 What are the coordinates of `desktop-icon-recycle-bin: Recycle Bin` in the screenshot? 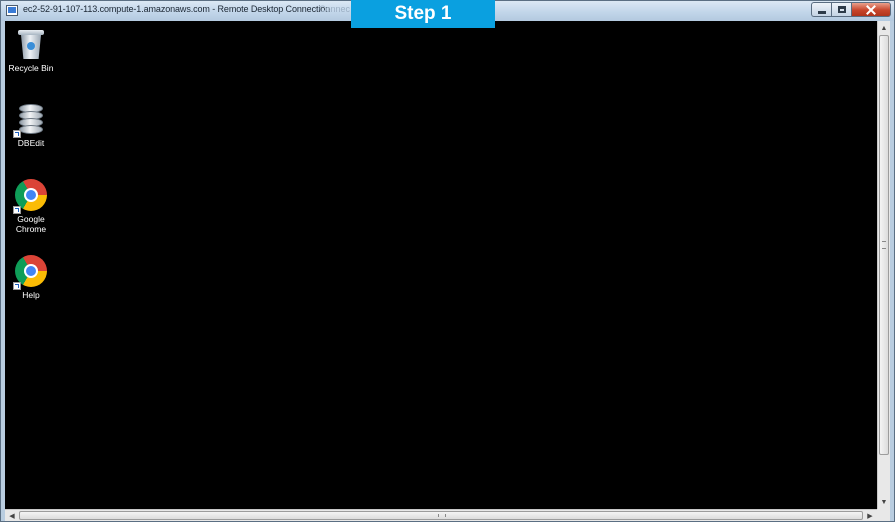 It's located at (31, 50).